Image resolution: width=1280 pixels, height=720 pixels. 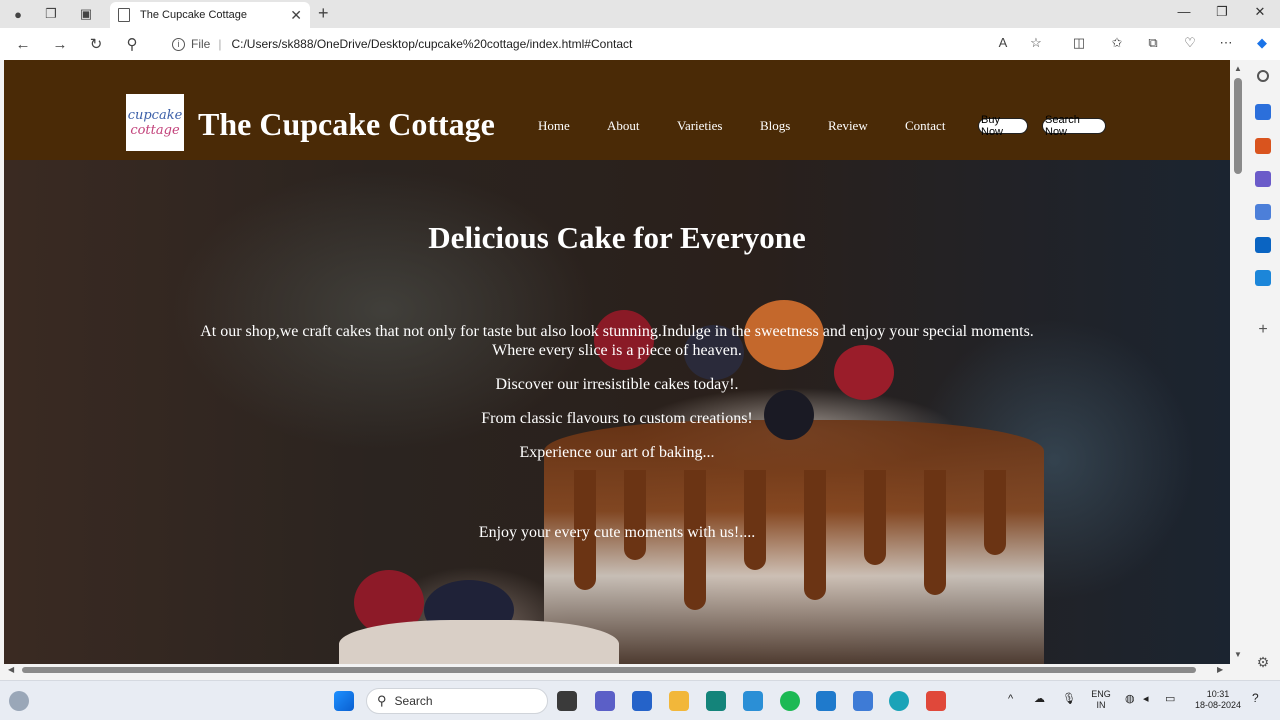 What do you see at coordinates (51, 14) in the screenshot?
I see `workspaces-icon: ❐` at bounding box center [51, 14].